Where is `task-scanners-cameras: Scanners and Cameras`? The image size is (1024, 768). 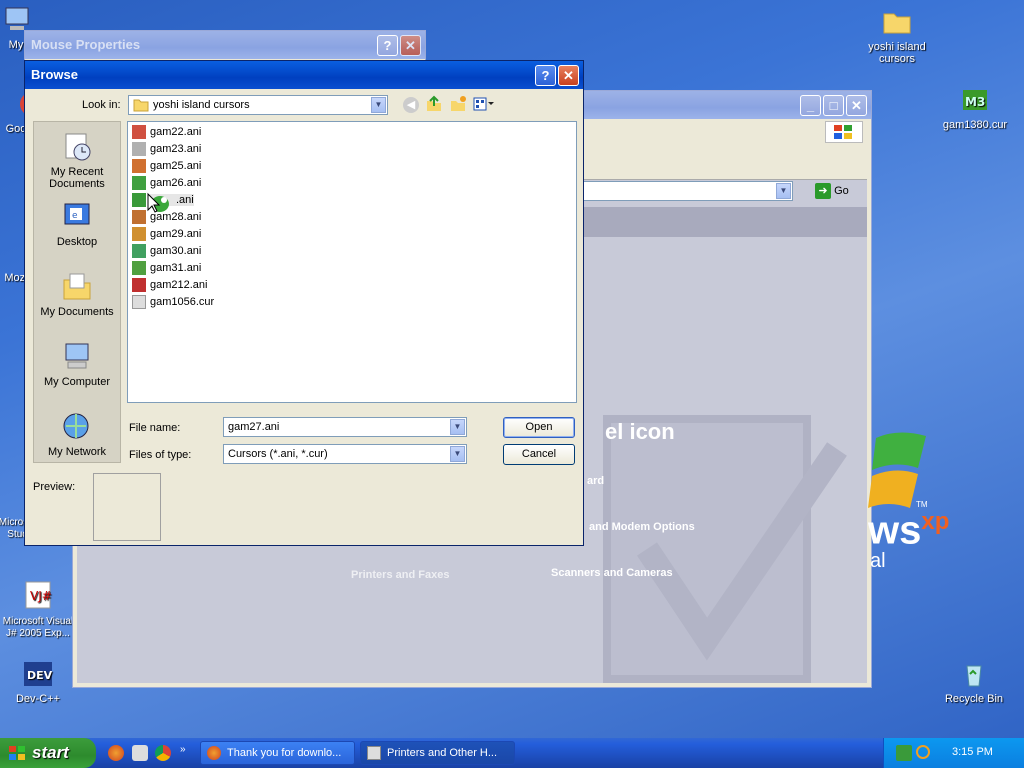 task-scanners-cameras: Scanners and Cameras is located at coordinates (612, 573).